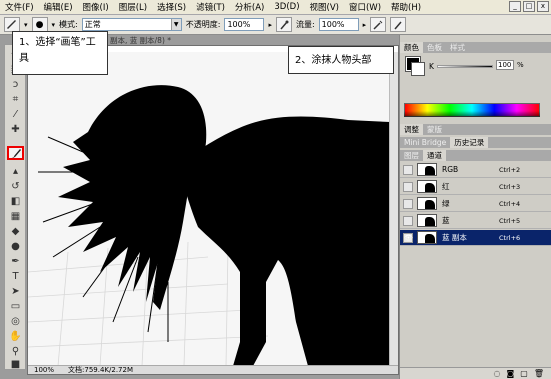  What do you see at coordinates (286, 7) in the screenshot?
I see `menu-3d: 3D(D)` at bounding box center [286, 7].